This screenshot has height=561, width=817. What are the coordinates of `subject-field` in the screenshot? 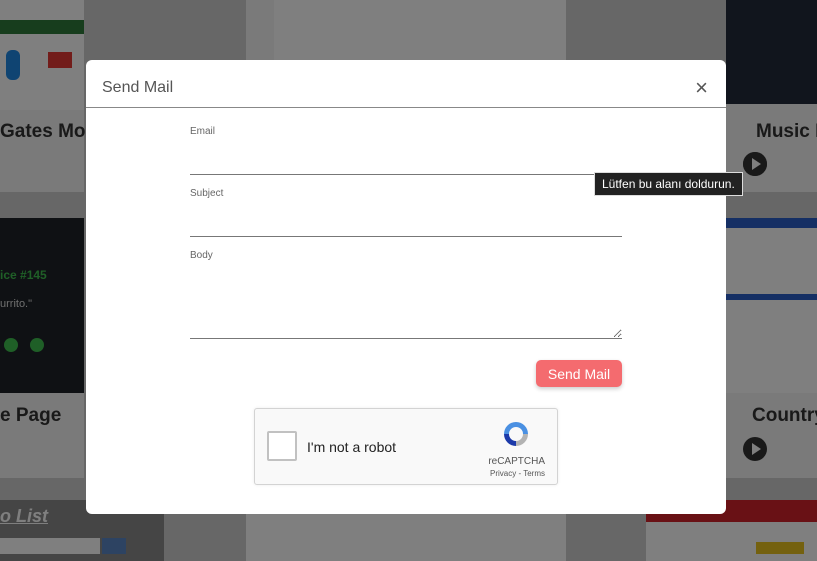 It's located at (406, 225).